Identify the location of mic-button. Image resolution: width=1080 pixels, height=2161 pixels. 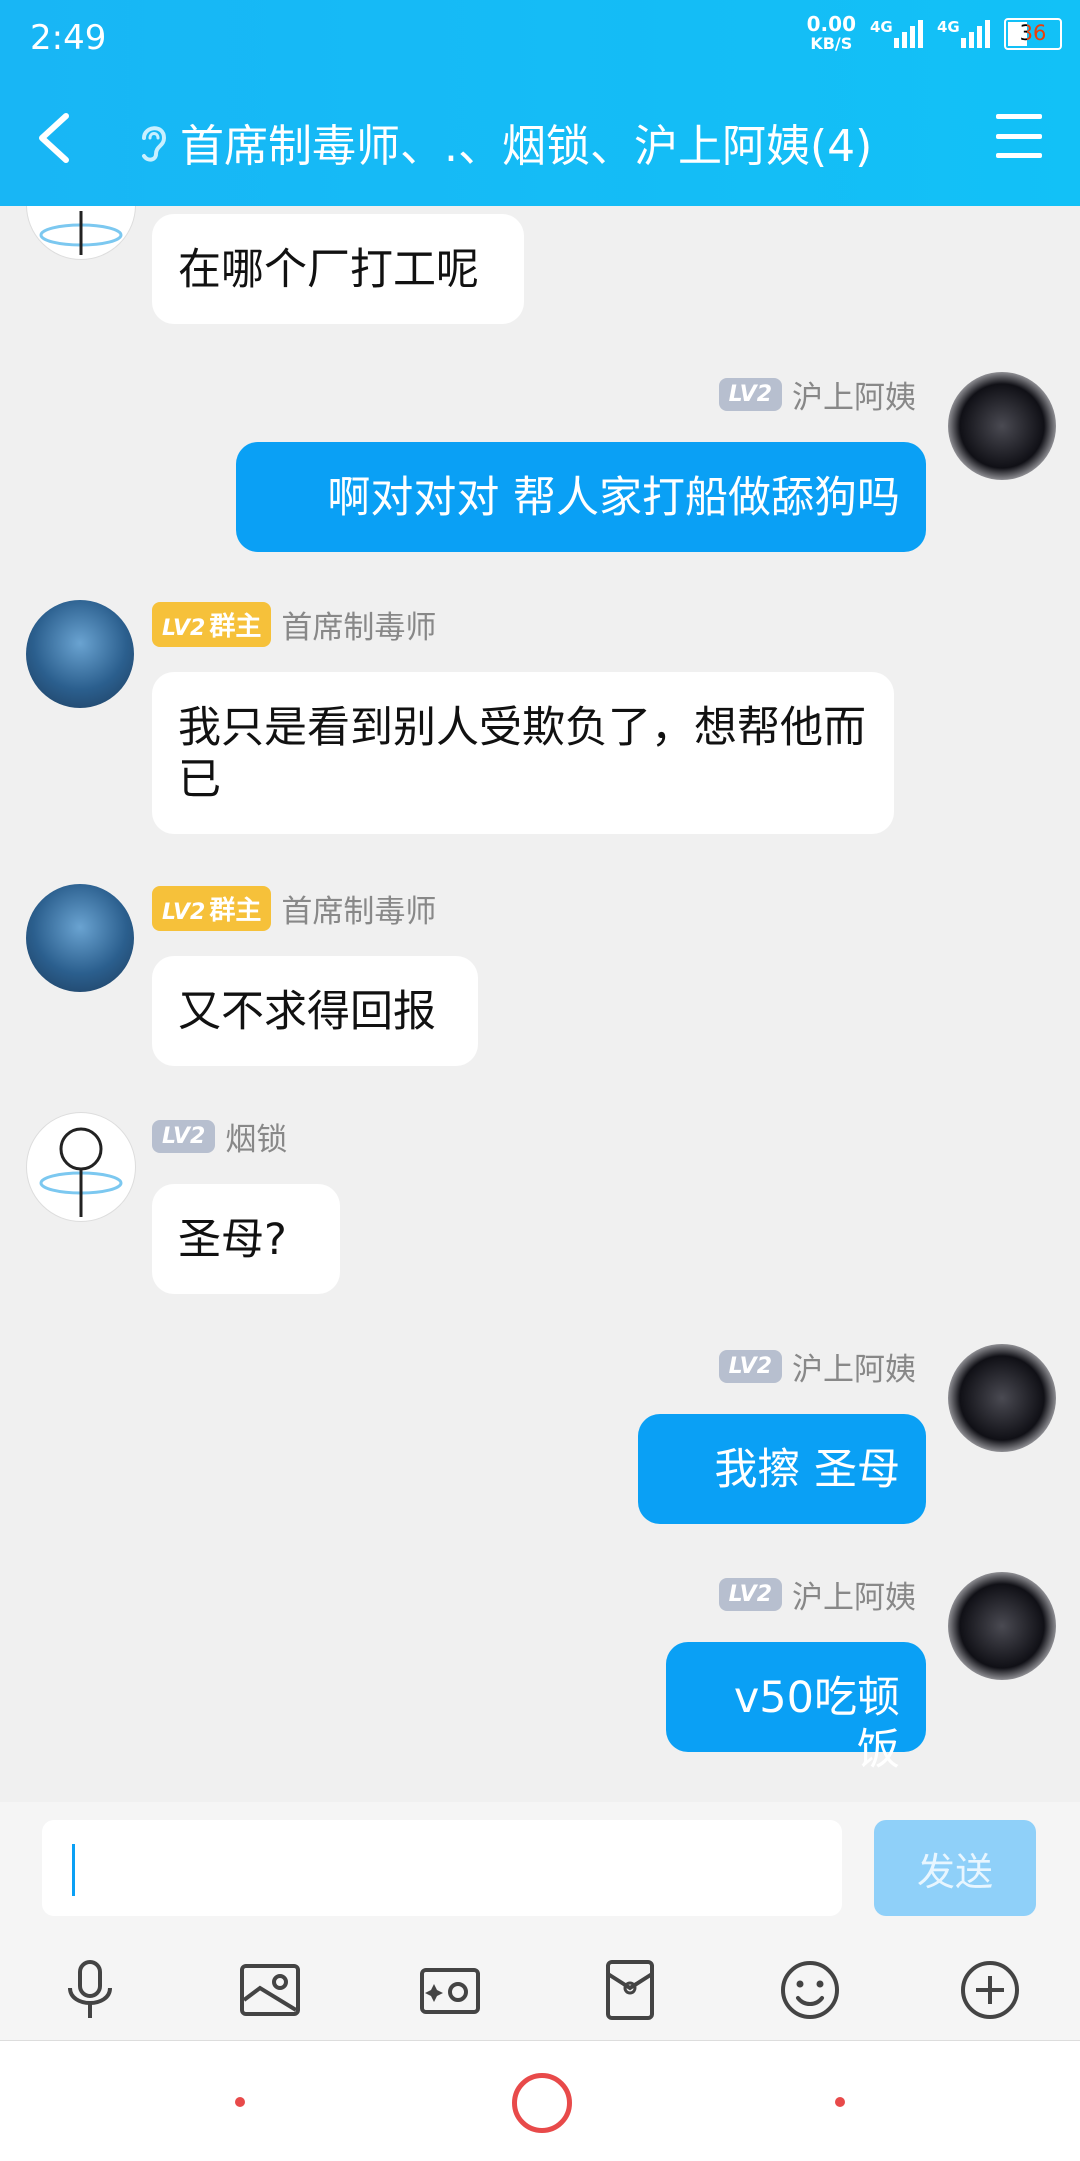
(90, 1990).